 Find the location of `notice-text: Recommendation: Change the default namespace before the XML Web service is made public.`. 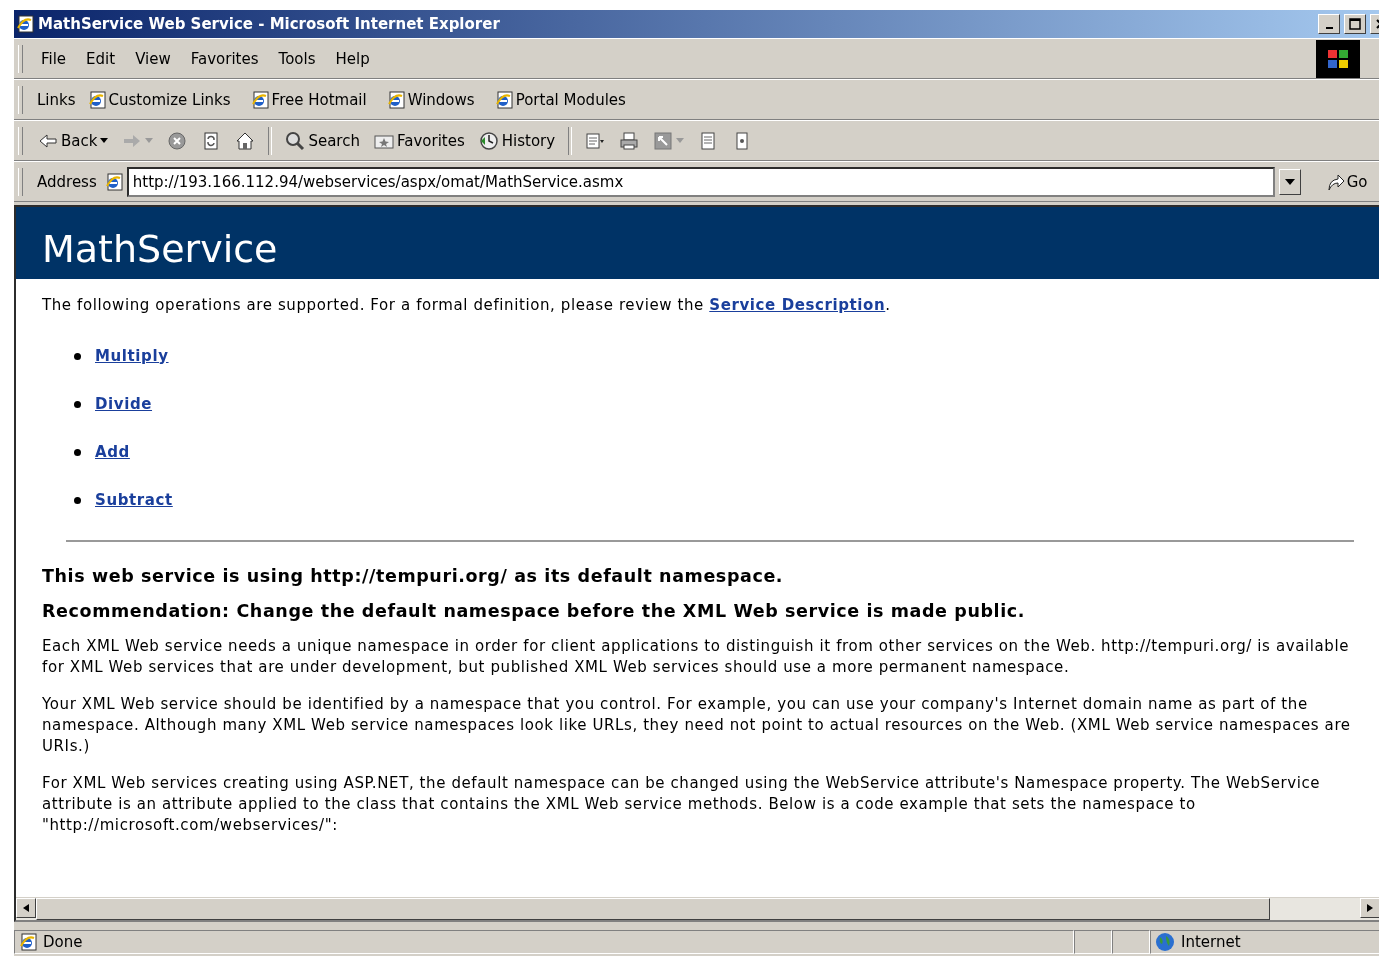

notice-text: Recommendation: Change the default namespace before the XML Web service is made public. is located at coordinates (534, 611).